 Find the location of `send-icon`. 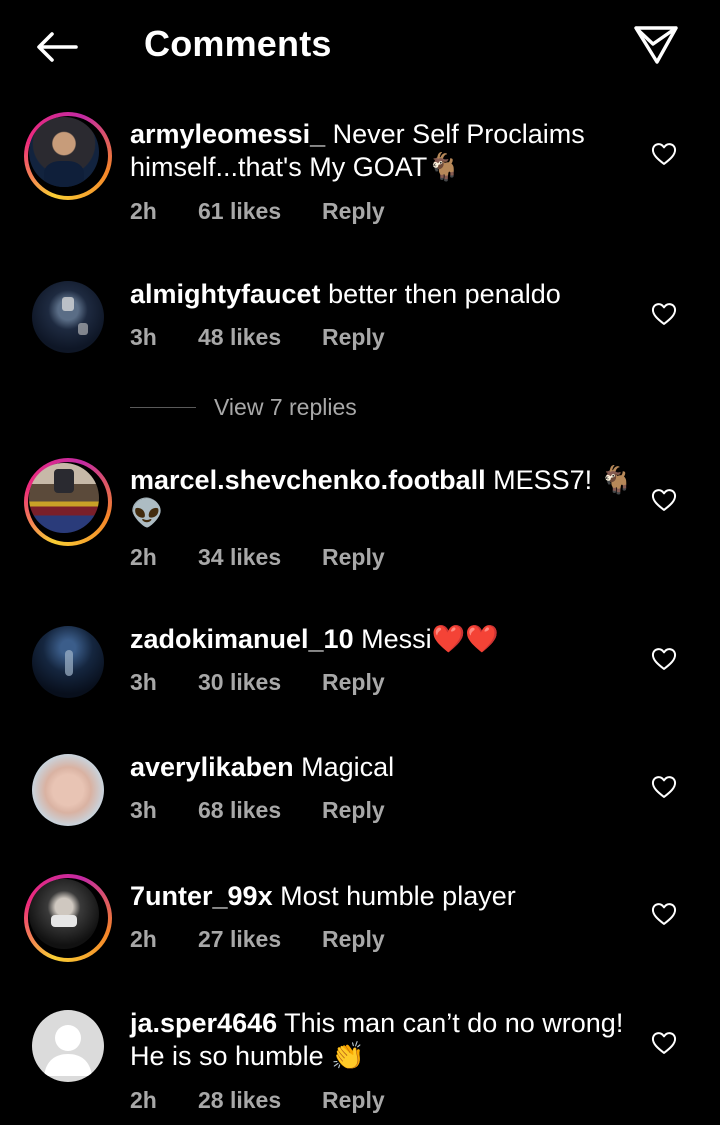

send-icon is located at coordinates (656, 45).